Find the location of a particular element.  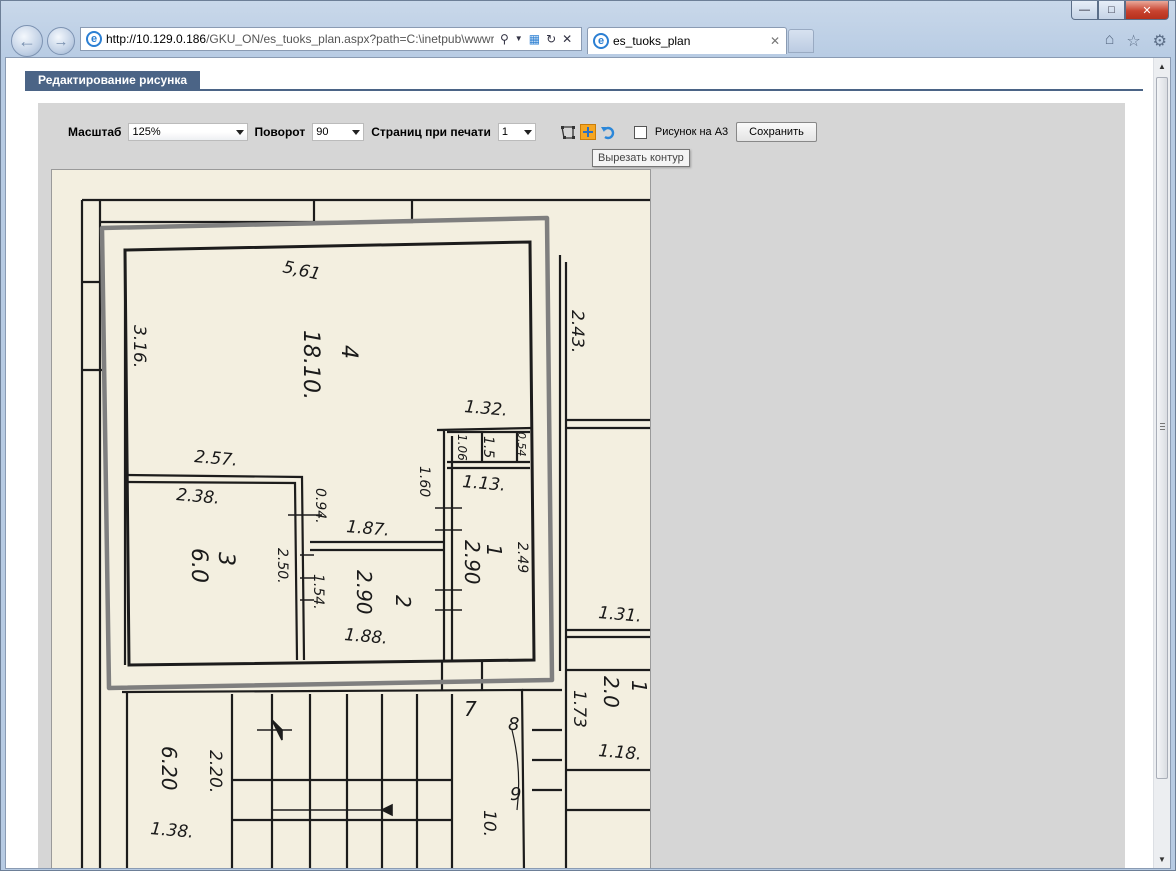

ie-page-icon: e is located at coordinates (94, 39).